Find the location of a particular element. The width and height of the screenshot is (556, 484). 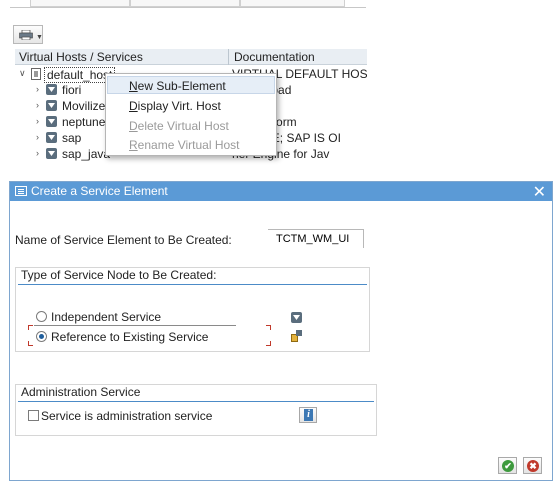

menu-item-rename-virtual-host: Rename Virtual Host is located at coordinates (184, 145).